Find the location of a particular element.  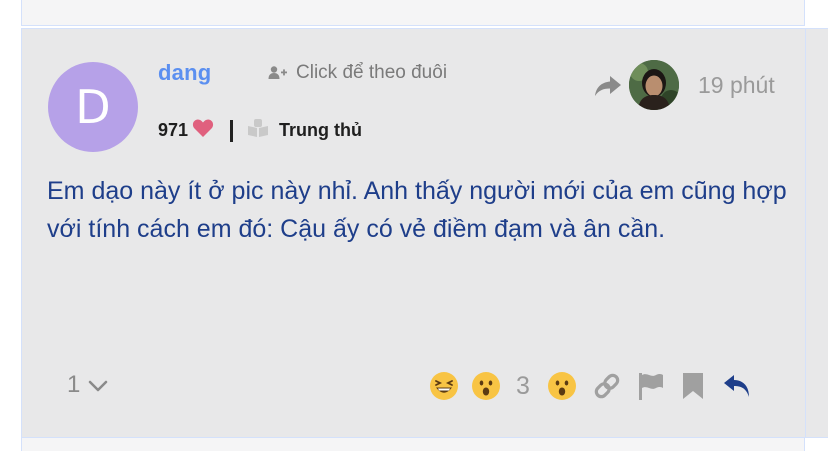

react-surprised-emoji-icon is located at coordinates (561, 386).